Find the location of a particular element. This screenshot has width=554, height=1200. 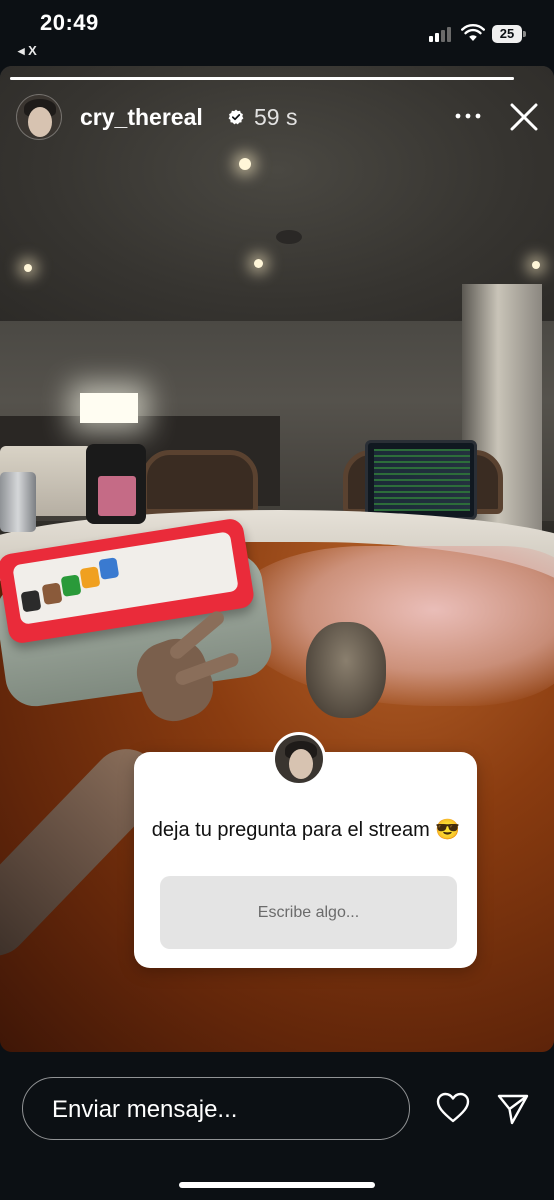

status-time: 20:49 is located at coordinates (69, 22).